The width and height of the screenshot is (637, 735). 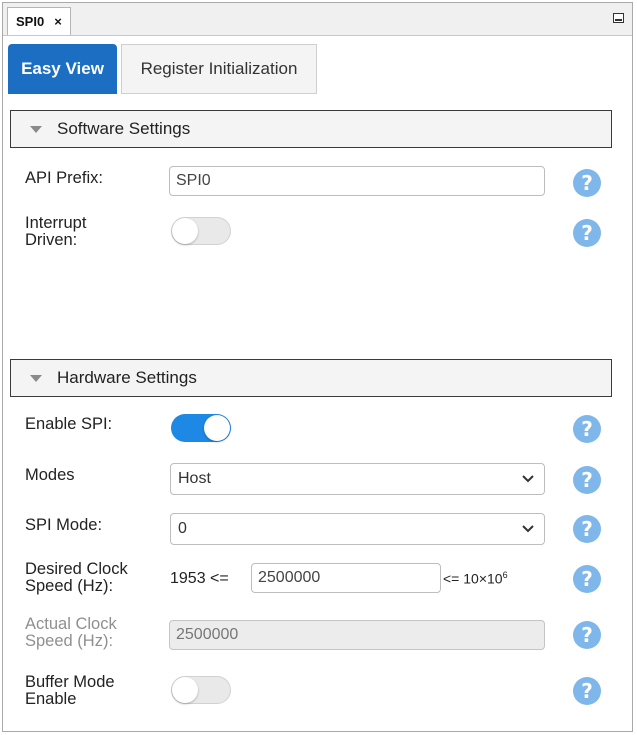 I want to click on document-tab-bar: SPI0 ×, so click(x=317, y=19).